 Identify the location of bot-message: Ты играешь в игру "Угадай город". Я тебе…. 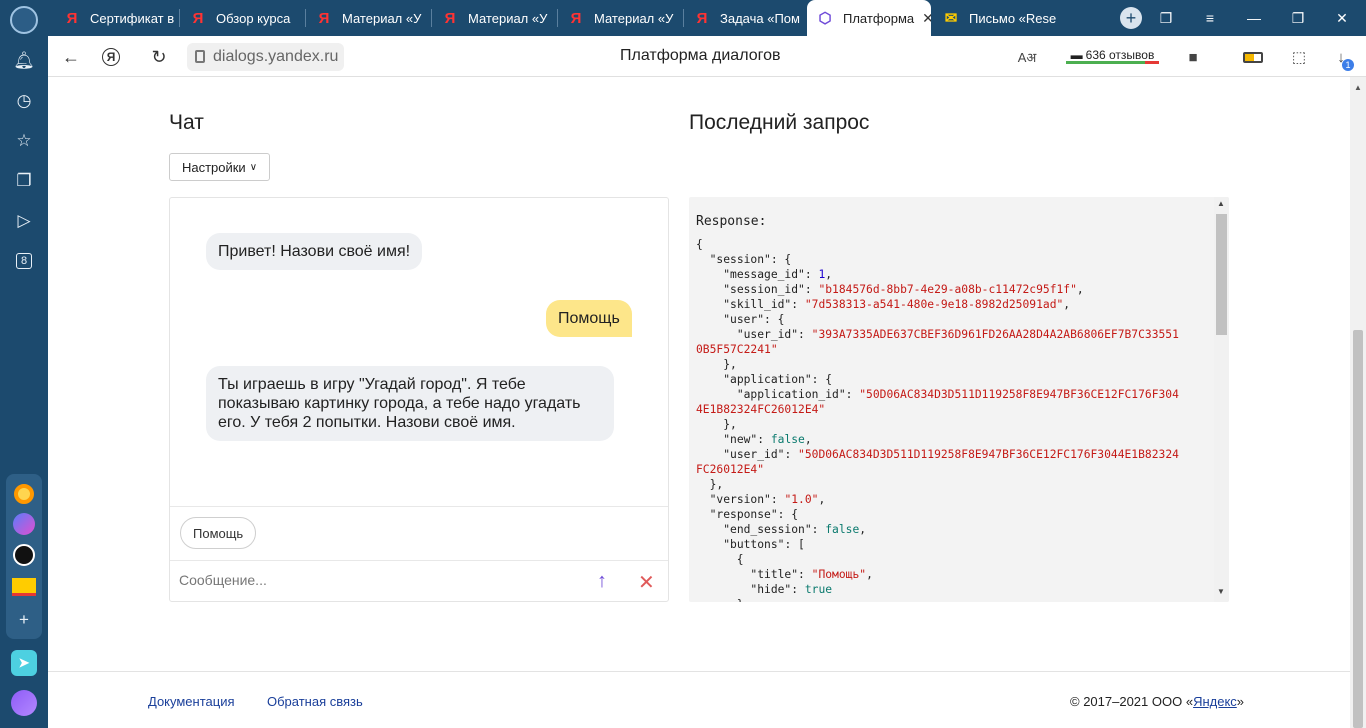
(410, 403).